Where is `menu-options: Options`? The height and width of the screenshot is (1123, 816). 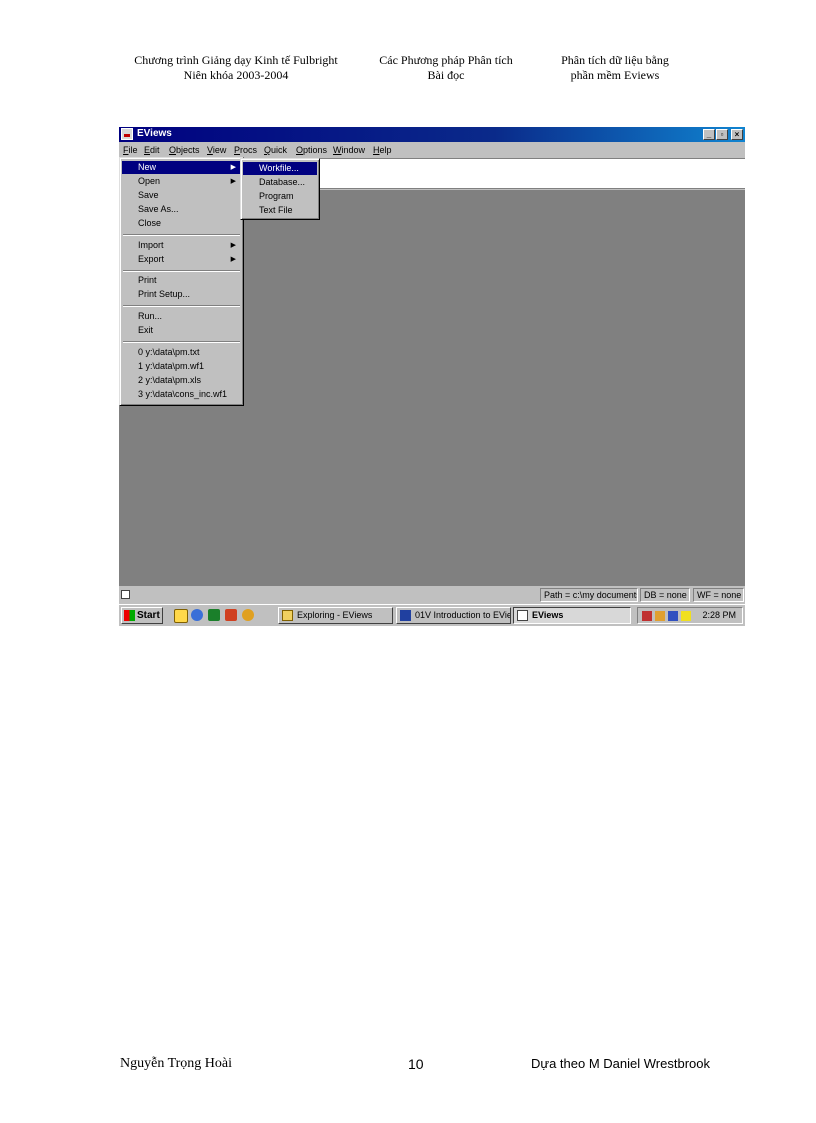 menu-options: Options is located at coordinates (311, 150).